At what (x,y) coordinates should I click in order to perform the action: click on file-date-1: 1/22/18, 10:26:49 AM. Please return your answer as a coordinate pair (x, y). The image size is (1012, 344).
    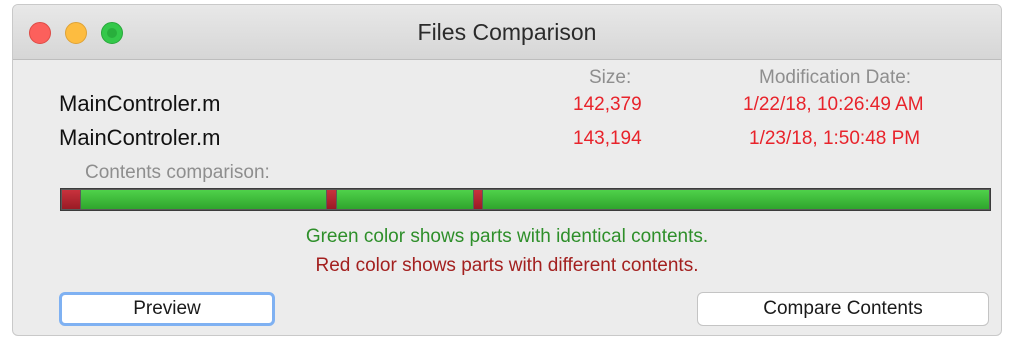
    Looking at the image, I should click on (833, 104).